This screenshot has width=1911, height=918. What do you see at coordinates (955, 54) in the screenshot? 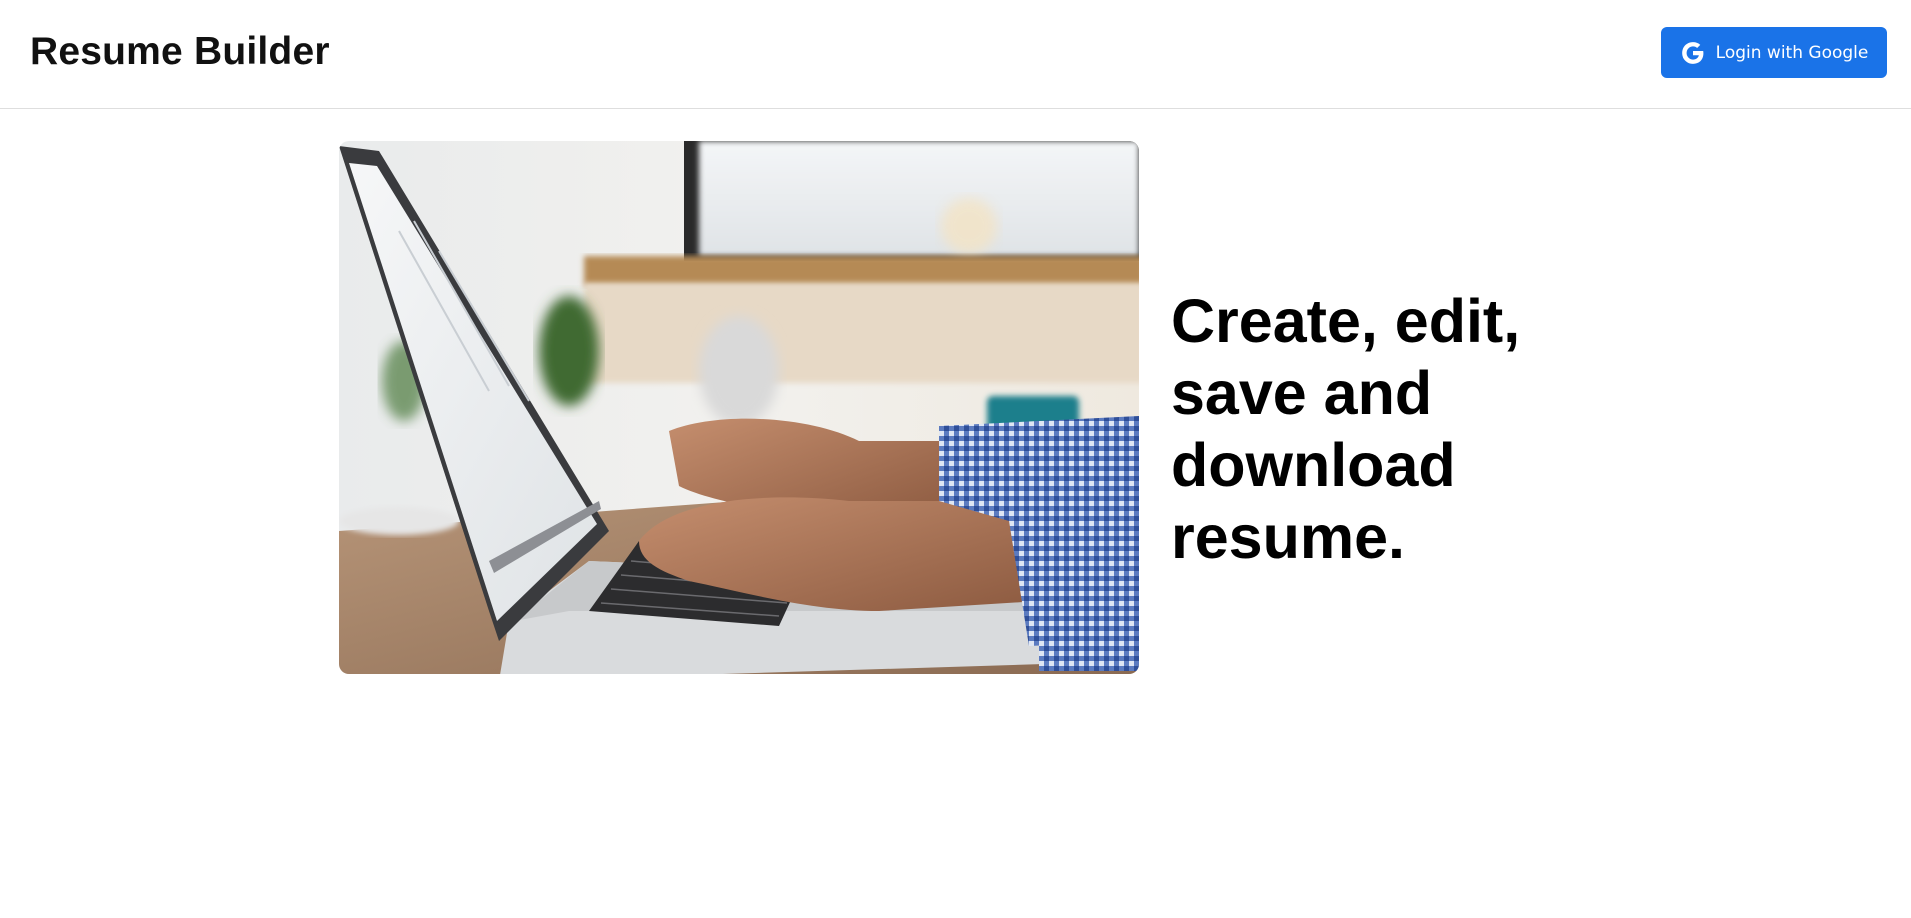
I see `top-header: Resume Builder Login with Google` at bounding box center [955, 54].